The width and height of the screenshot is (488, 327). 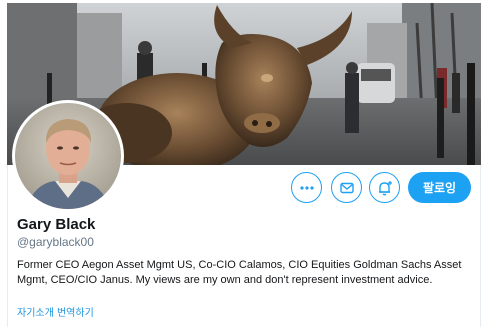 I want to click on avatar, so click(x=68, y=156).